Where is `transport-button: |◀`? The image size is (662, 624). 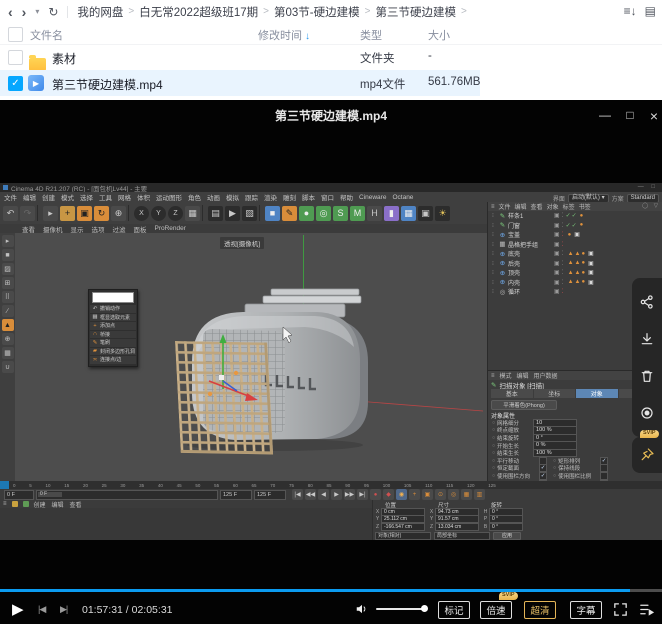
transport-button: |◀ is located at coordinates (297, 494).